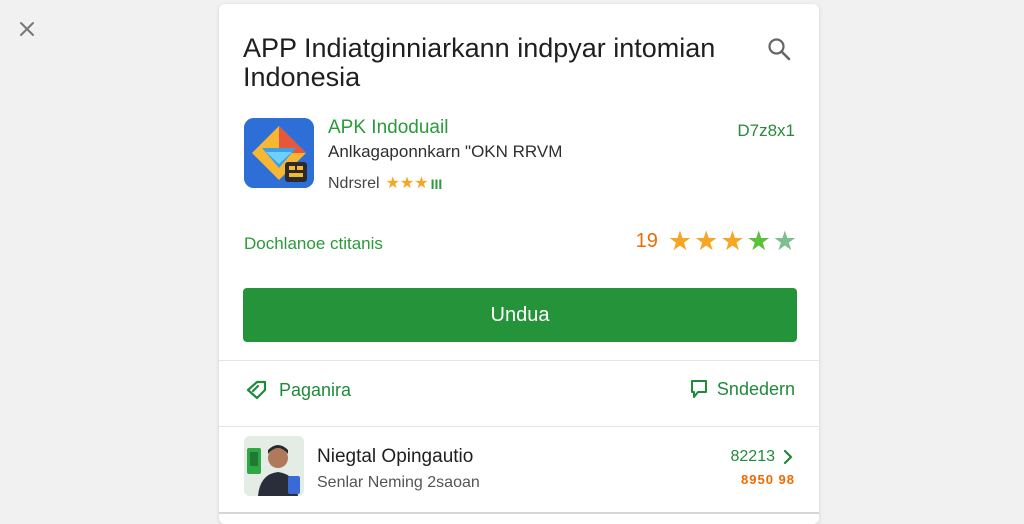 This screenshot has height=524, width=1024. Describe the element at coordinates (354, 183) in the screenshot. I see `app-meta-label: Ndrsrel` at that location.